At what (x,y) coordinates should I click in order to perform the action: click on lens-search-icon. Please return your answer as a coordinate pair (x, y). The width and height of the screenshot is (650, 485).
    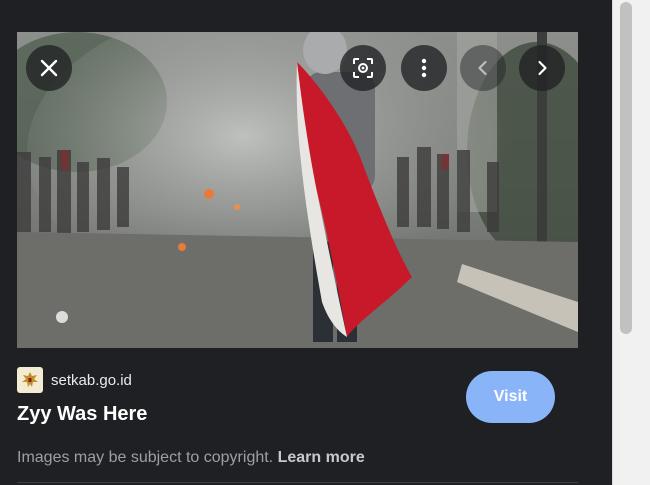
    Looking at the image, I should click on (363, 68).